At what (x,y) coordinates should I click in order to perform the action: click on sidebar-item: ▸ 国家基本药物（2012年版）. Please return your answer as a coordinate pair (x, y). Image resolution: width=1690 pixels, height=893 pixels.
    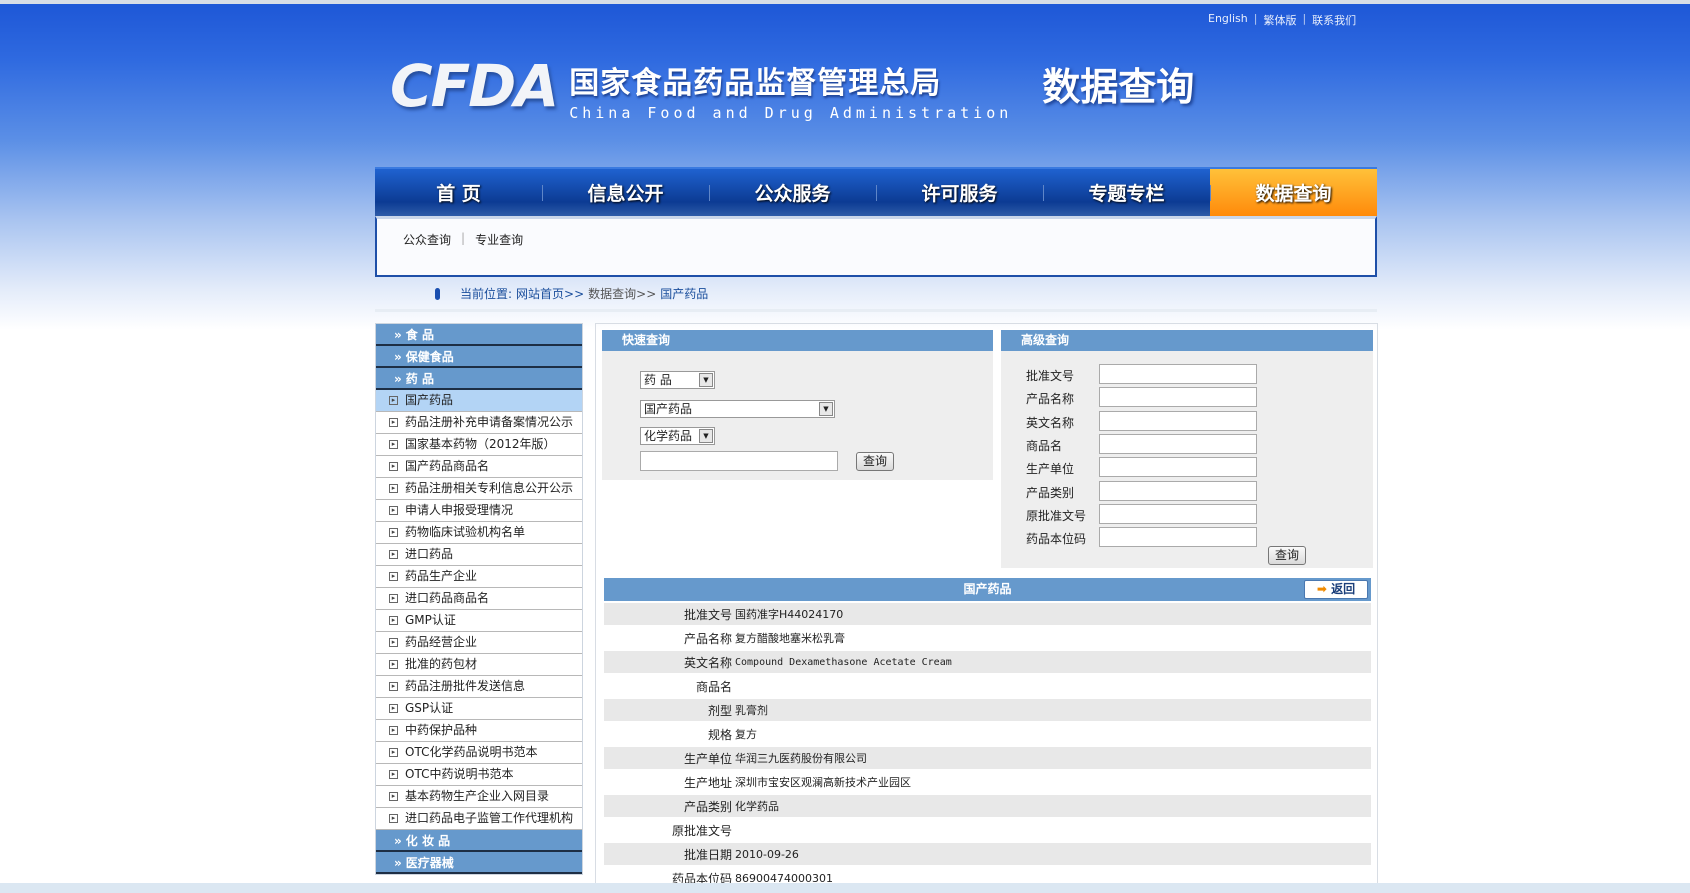
    Looking at the image, I should click on (479, 445).